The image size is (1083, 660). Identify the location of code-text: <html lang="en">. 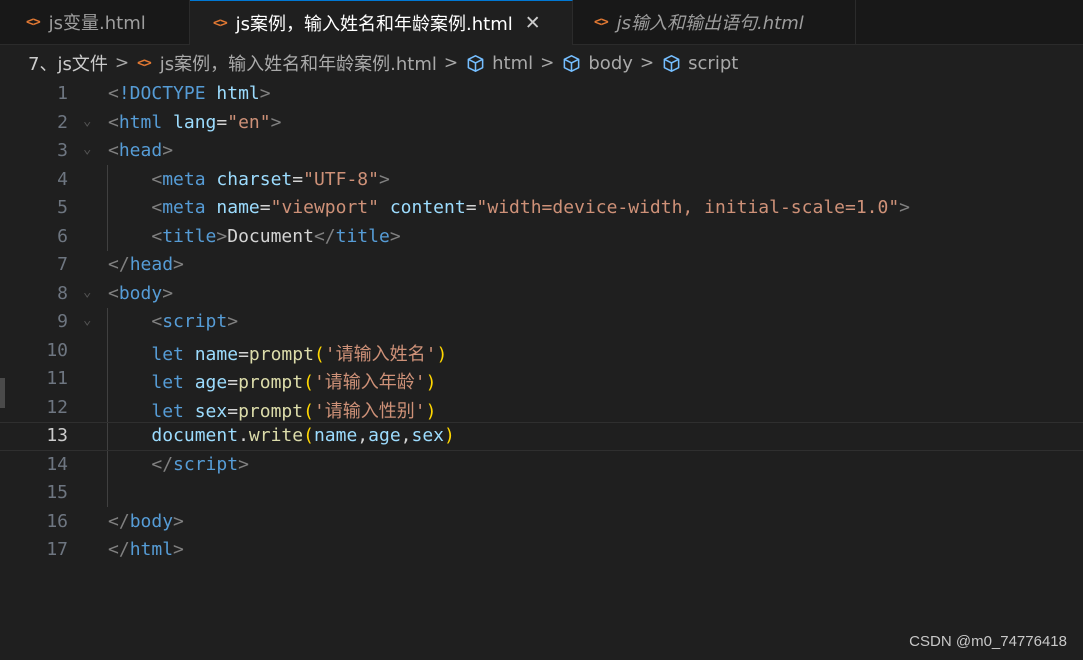
(195, 122).